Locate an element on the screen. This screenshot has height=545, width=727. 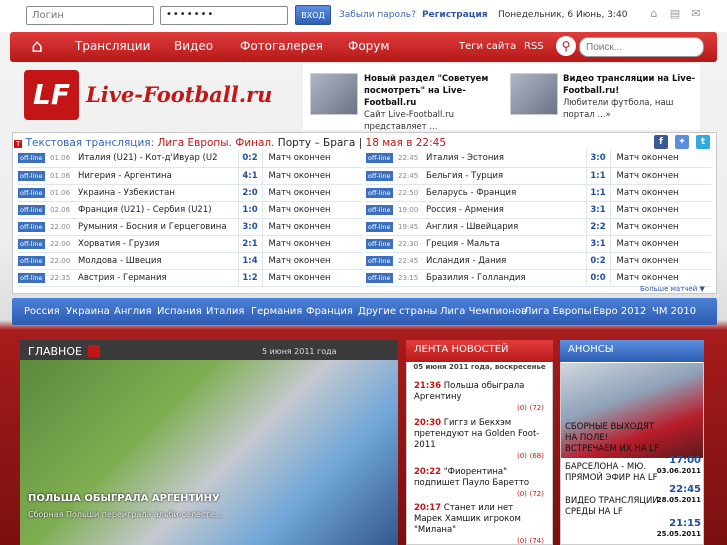
logo-mark: LF is located at coordinates (51, 95).